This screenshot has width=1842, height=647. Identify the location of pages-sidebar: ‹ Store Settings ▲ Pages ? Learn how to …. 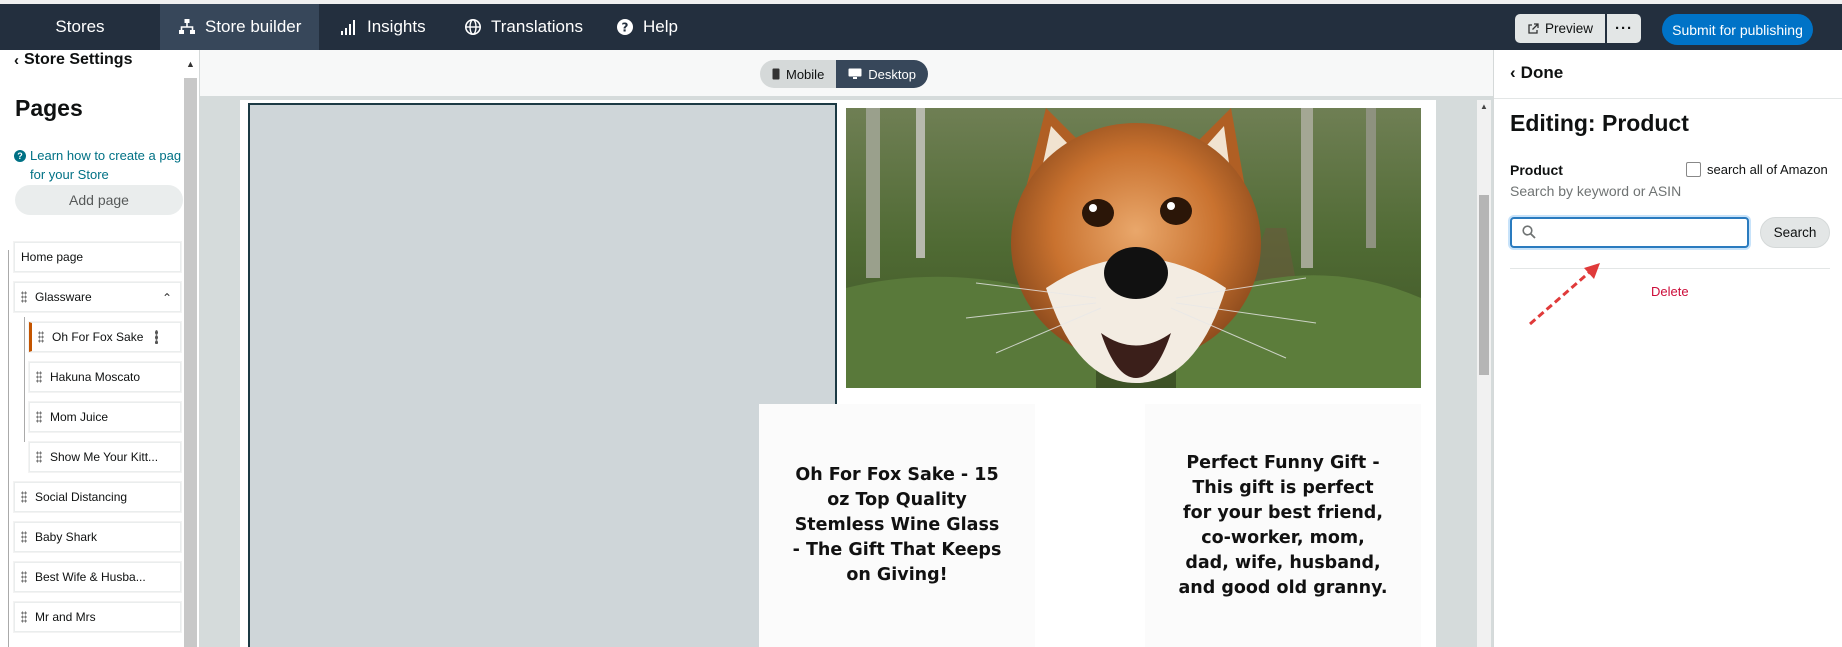
(100, 348).